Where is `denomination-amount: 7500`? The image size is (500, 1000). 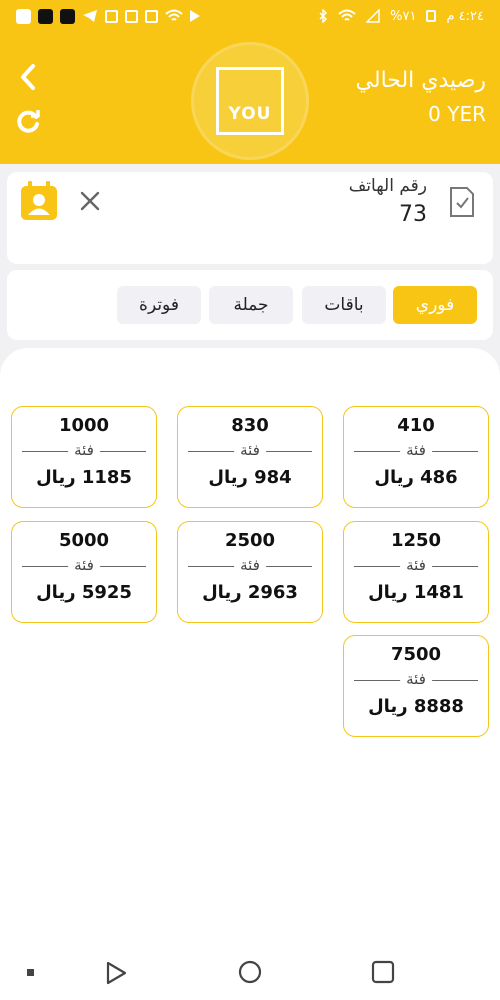 denomination-amount: 7500 is located at coordinates (416, 654).